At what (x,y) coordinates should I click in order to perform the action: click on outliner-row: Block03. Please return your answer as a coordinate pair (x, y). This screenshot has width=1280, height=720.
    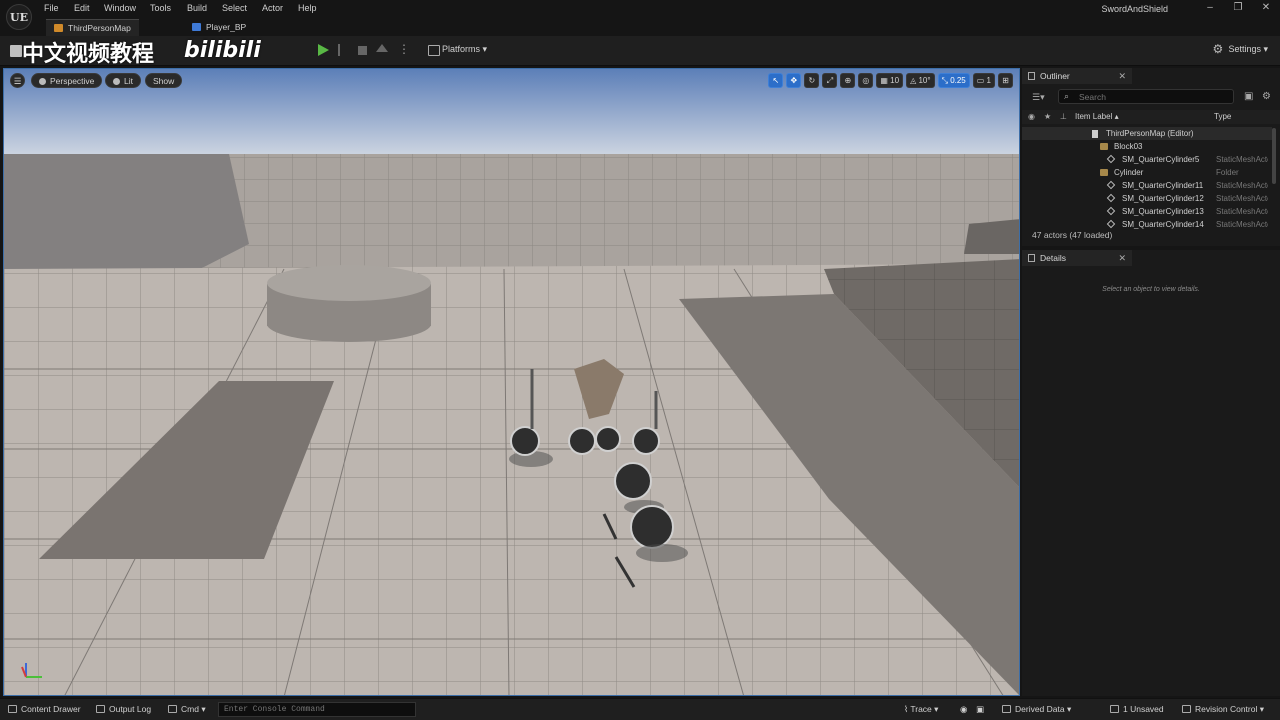
    Looking at the image, I should click on (1147, 146).